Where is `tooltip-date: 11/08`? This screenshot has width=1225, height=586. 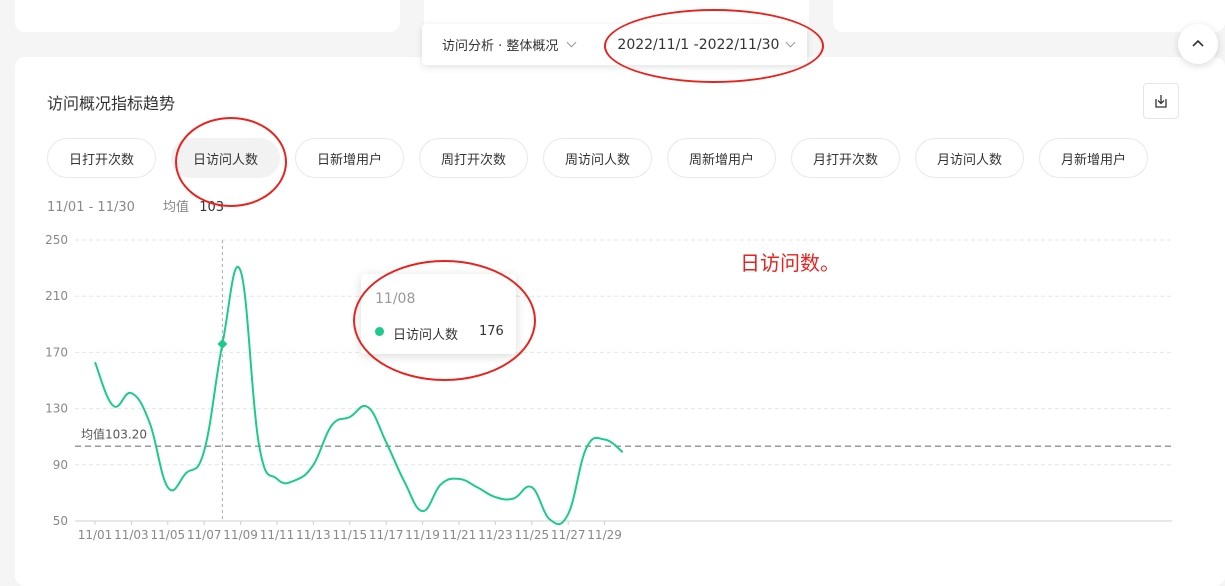 tooltip-date: 11/08 is located at coordinates (395, 299).